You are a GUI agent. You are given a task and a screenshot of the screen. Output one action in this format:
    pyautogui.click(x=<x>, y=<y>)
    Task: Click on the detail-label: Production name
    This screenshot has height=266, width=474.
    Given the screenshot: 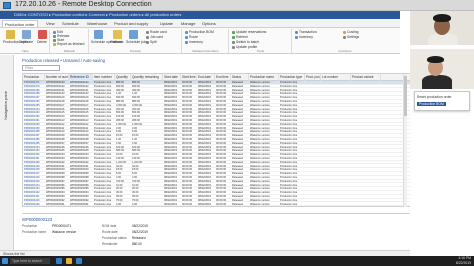 What is the action you would take?
    pyautogui.click(x=34, y=232)
    